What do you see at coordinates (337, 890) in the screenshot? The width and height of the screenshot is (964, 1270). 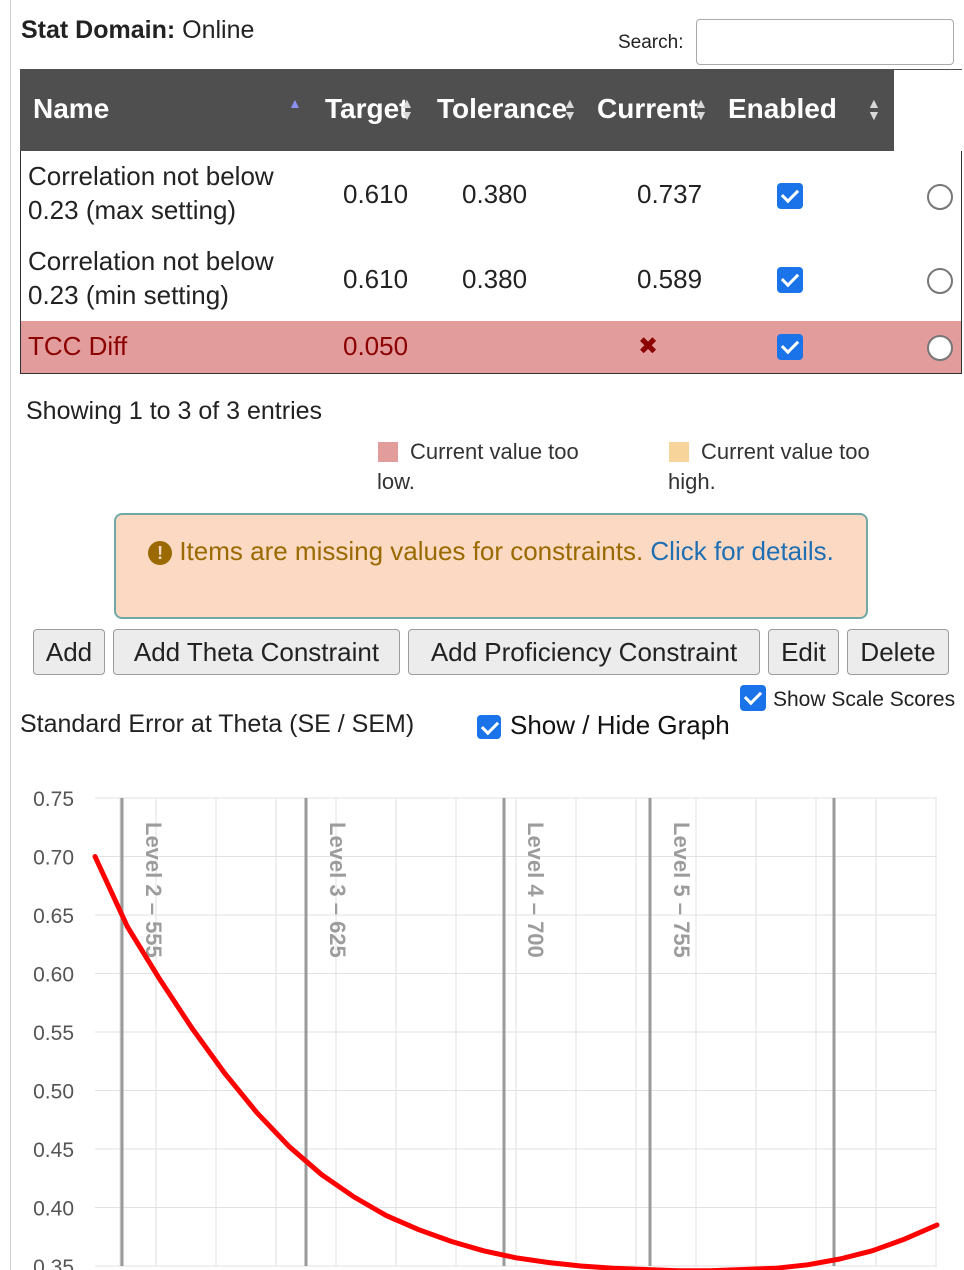 I see `level-label: Level 3 – 625` at bounding box center [337, 890].